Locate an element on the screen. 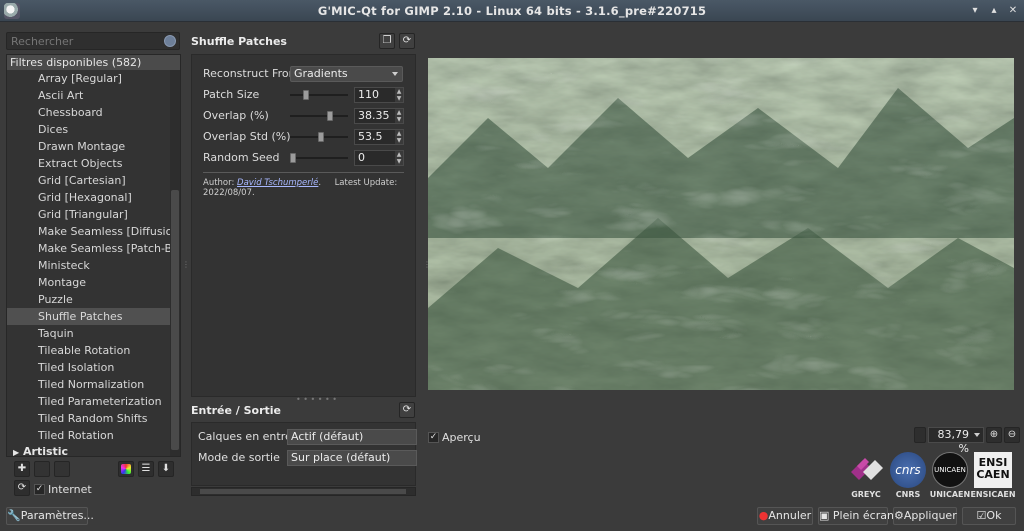 Image resolution: width=1024 pixels, height=531 pixels. remove-favorite-button is located at coordinates (42, 469).